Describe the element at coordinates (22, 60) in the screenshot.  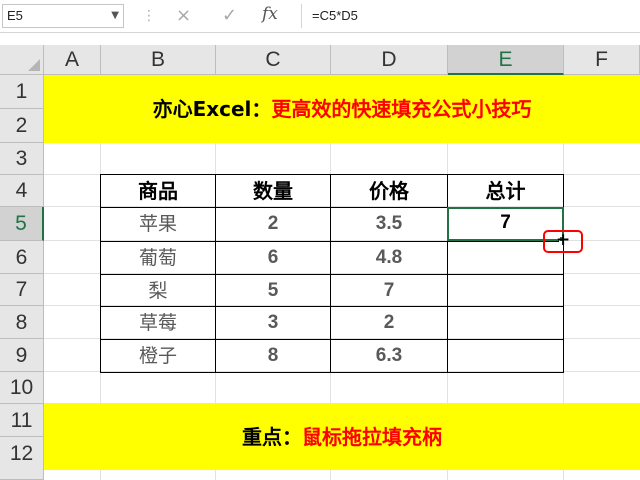
I see `select-all-corner` at that location.